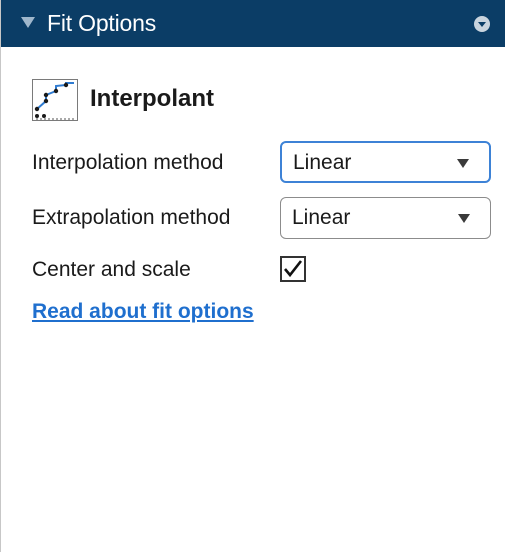 This screenshot has height=552, width=505. I want to click on triangle-down-icon, so click(28, 22).